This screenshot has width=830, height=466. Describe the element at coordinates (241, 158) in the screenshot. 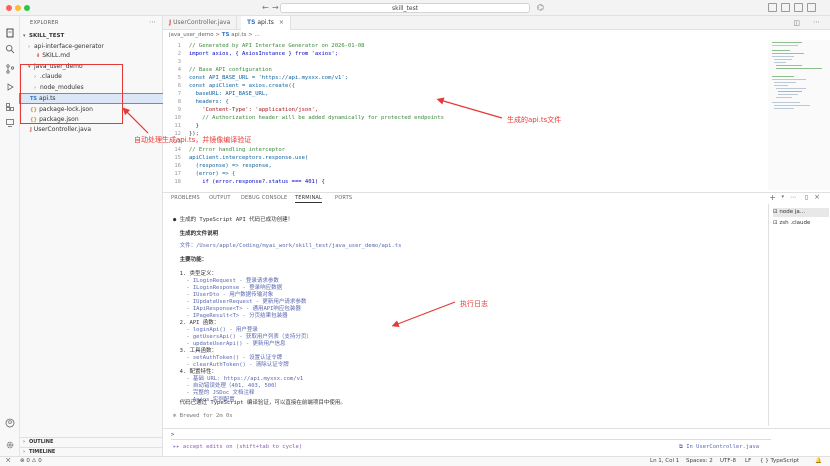

I see `code-line: 15 apiClient.interceptors.response.use(` at that location.